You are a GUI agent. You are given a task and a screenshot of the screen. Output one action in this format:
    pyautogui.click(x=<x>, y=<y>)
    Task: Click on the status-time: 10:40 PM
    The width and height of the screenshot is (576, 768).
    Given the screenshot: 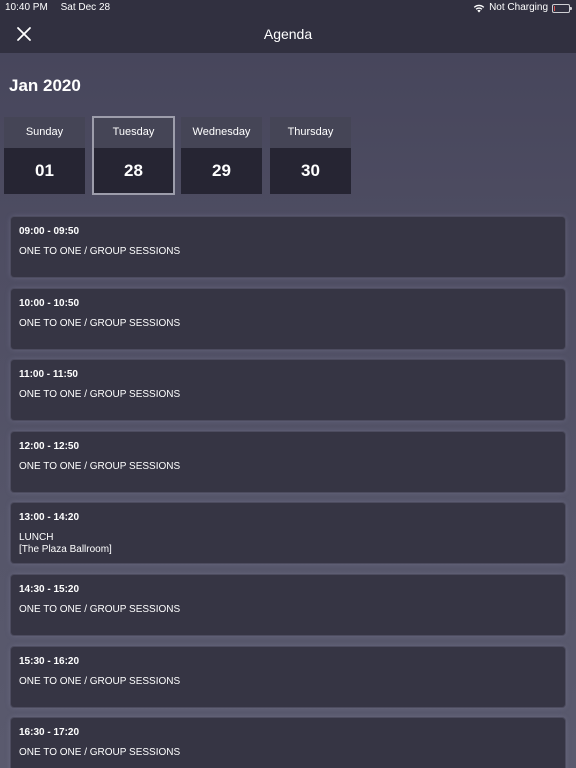 What is the action you would take?
    pyautogui.click(x=26, y=7)
    